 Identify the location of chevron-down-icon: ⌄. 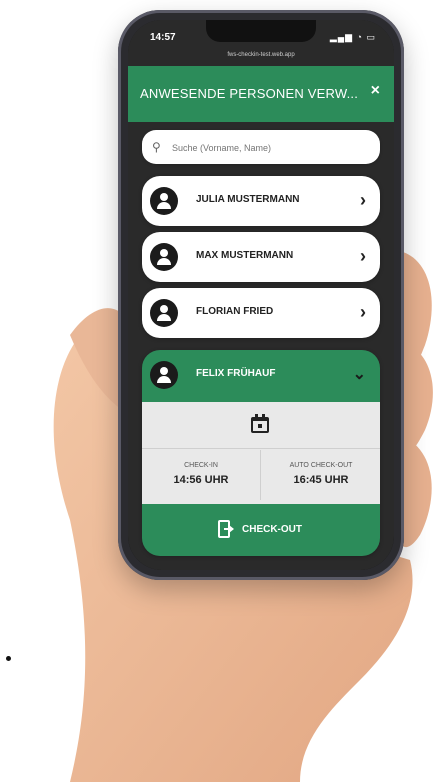
(359, 374).